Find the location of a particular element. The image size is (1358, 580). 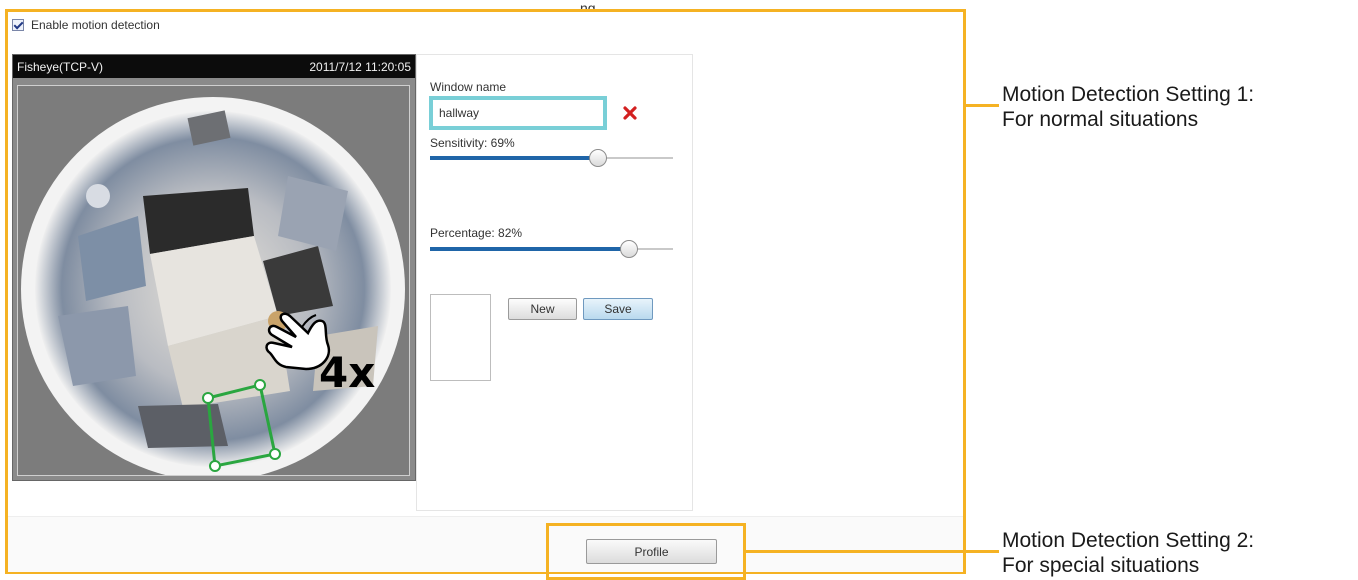

percentage-slider is located at coordinates (551, 249).